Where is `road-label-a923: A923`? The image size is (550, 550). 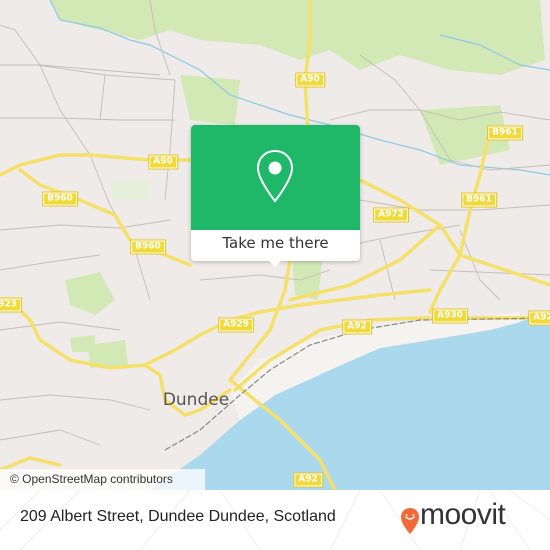
road-label-a923: A923 is located at coordinates (11, 305).